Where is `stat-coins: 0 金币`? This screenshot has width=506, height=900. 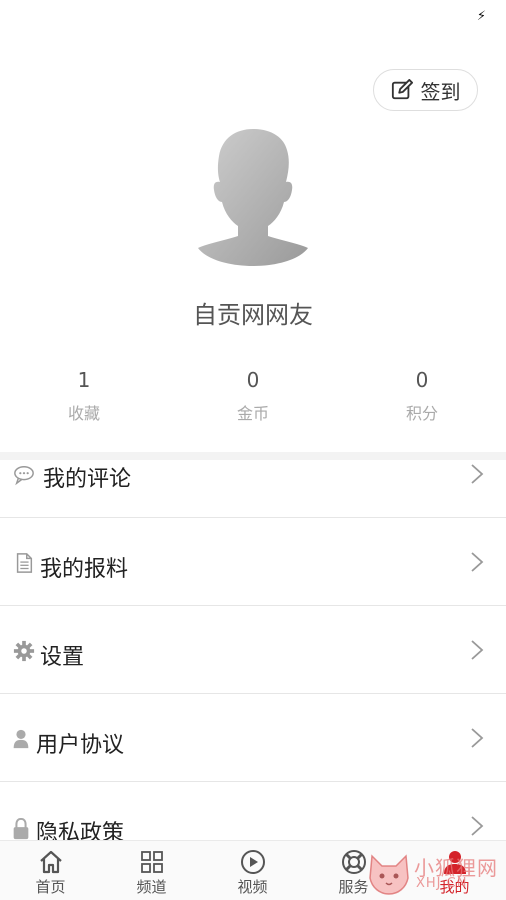 stat-coins: 0 金币 is located at coordinates (253, 395).